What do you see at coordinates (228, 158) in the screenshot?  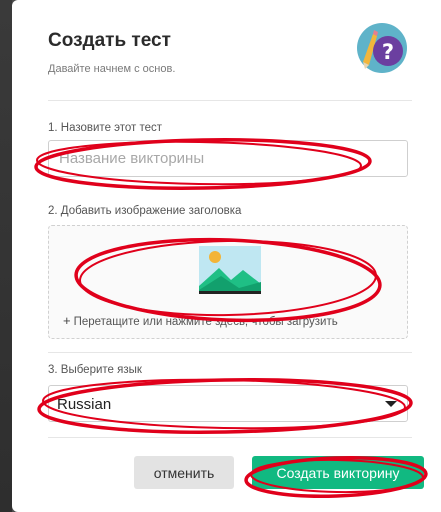 I see `quiz-name-input` at bounding box center [228, 158].